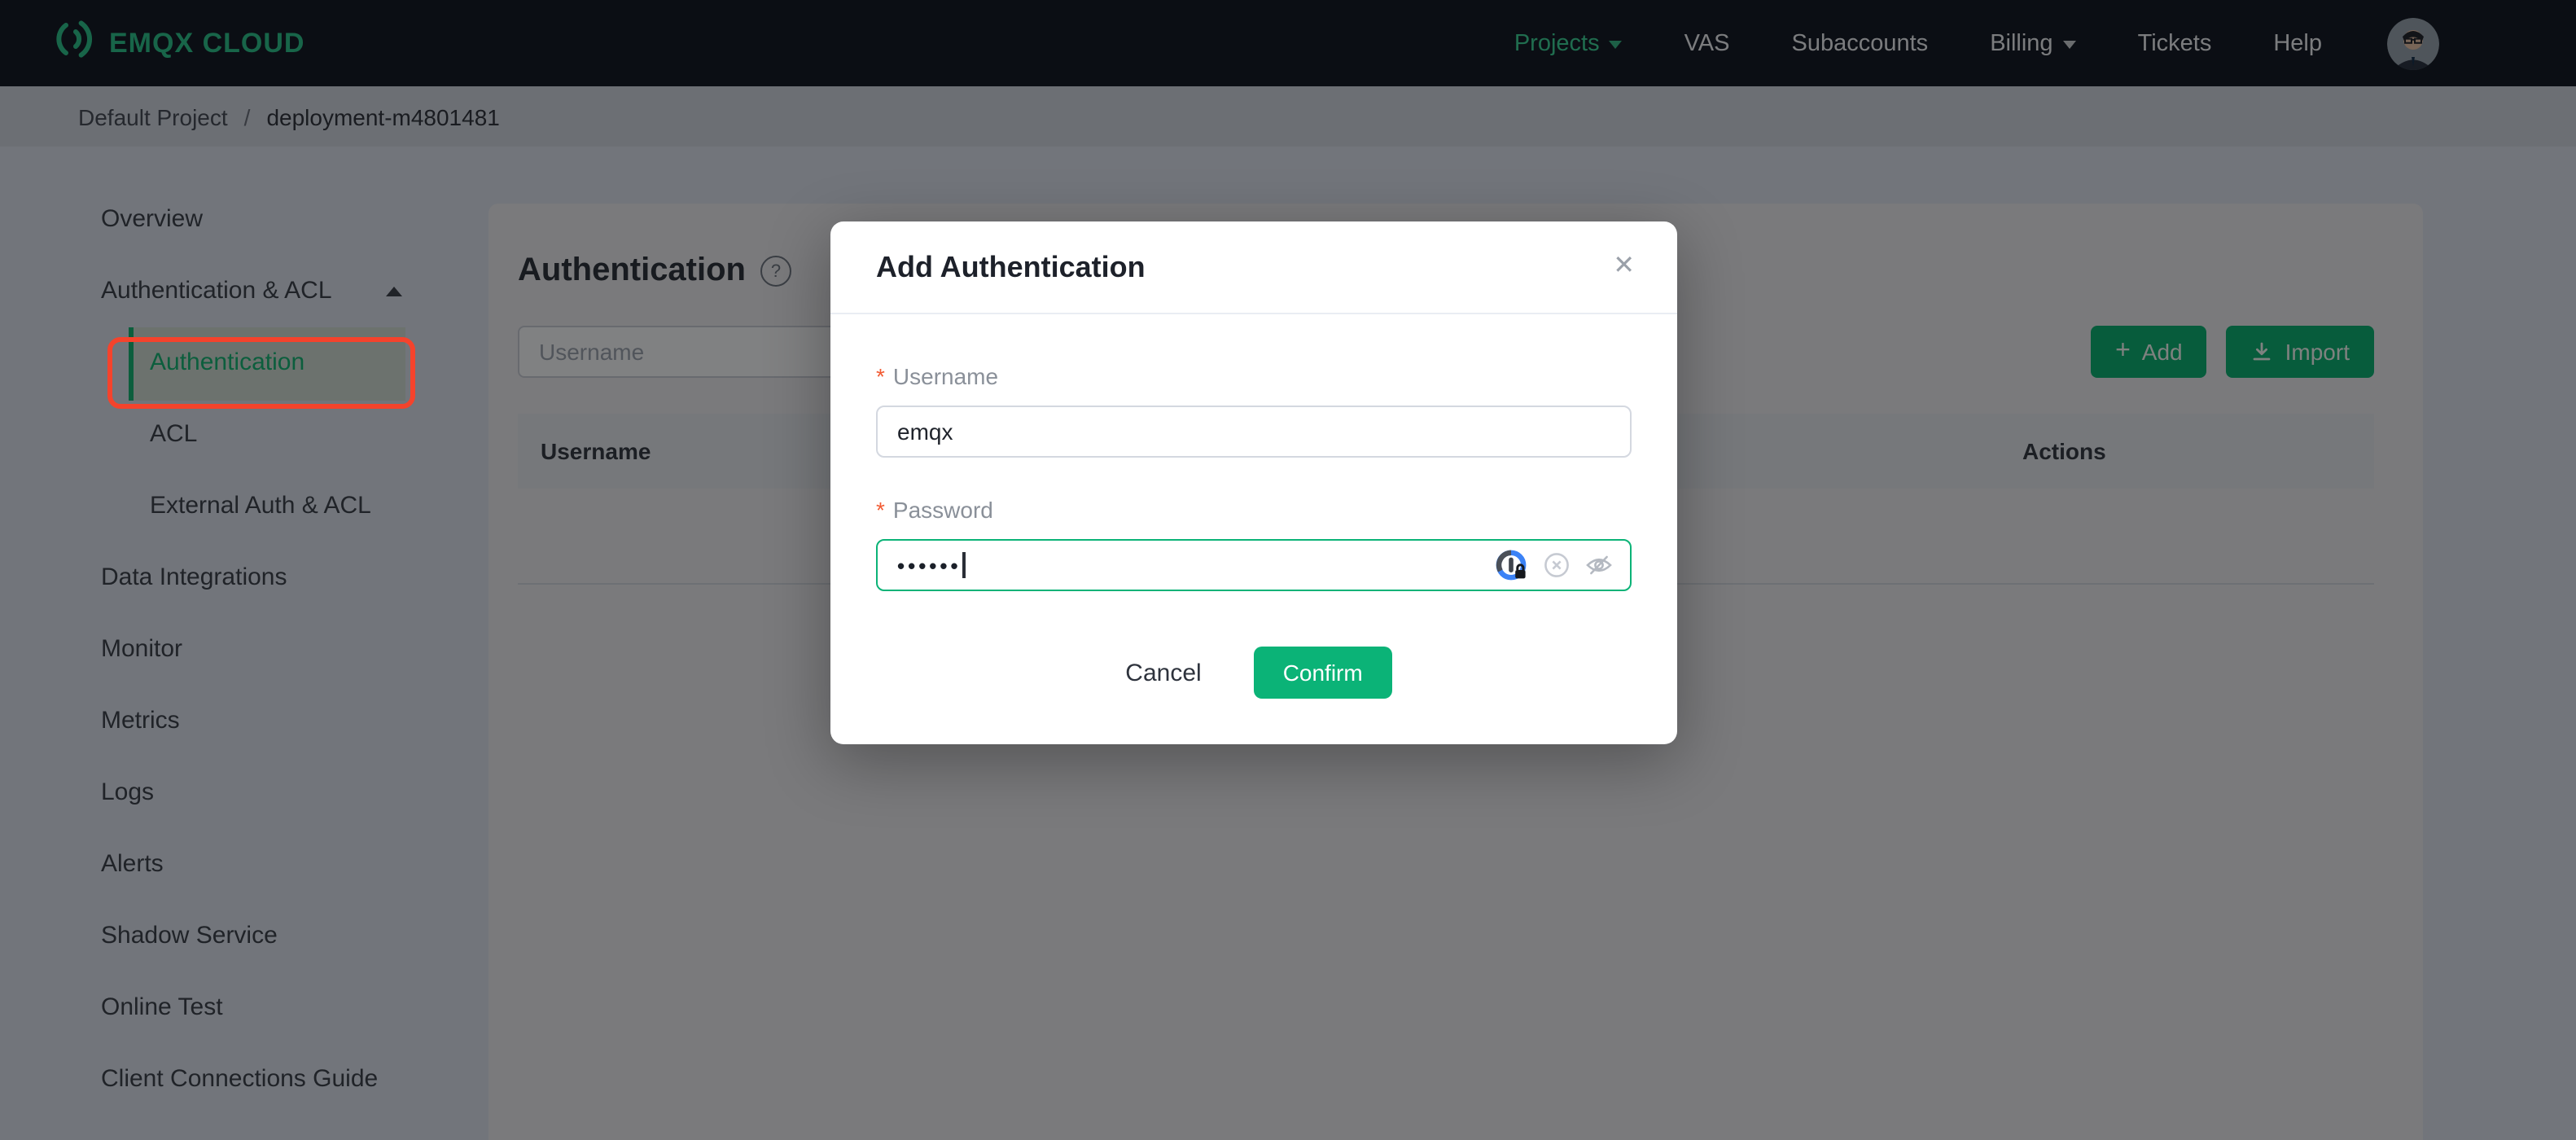 The image size is (2576, 1140). What do you see at coordinates (1253, 267) in the screenshot?
I see `modal-header: Add Authentication ✕` at bounding box center [1253, 267].